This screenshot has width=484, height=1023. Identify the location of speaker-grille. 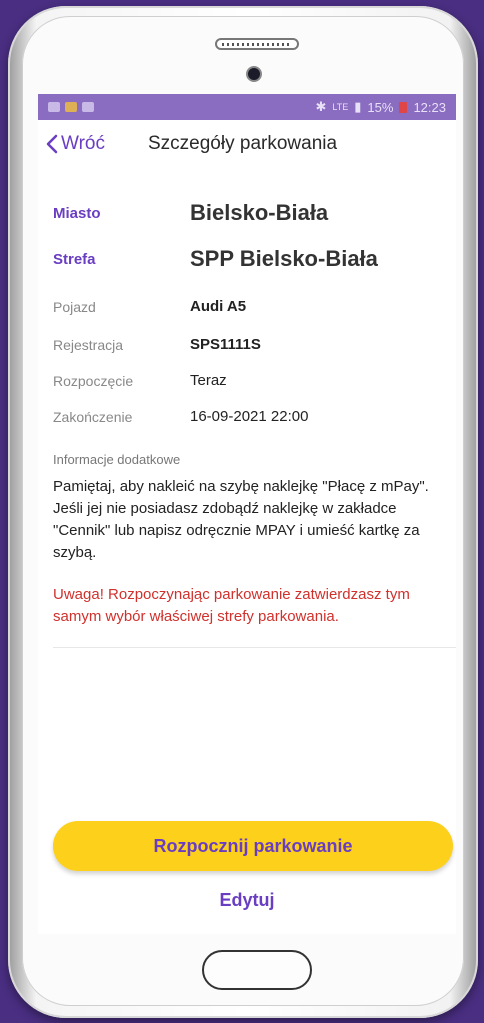
(257, 44).